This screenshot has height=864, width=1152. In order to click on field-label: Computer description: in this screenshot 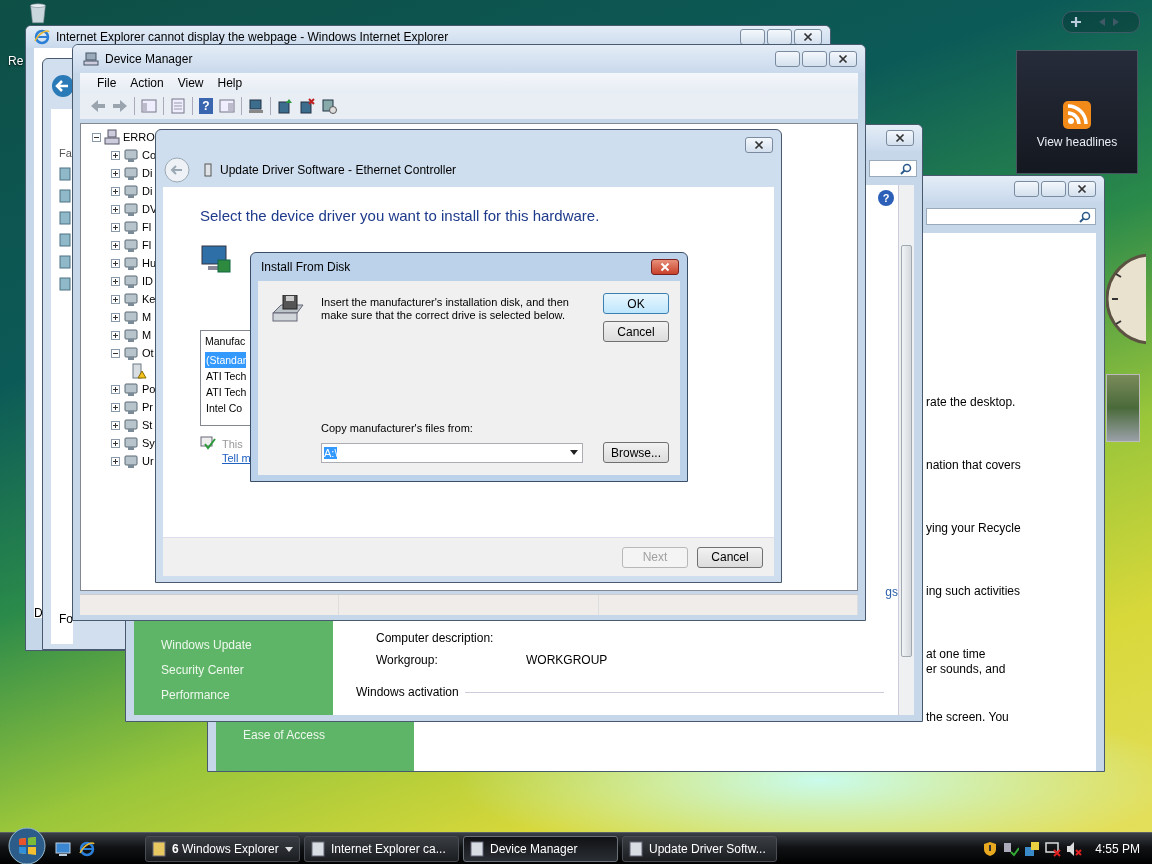, I will do `click(435, 638)`.